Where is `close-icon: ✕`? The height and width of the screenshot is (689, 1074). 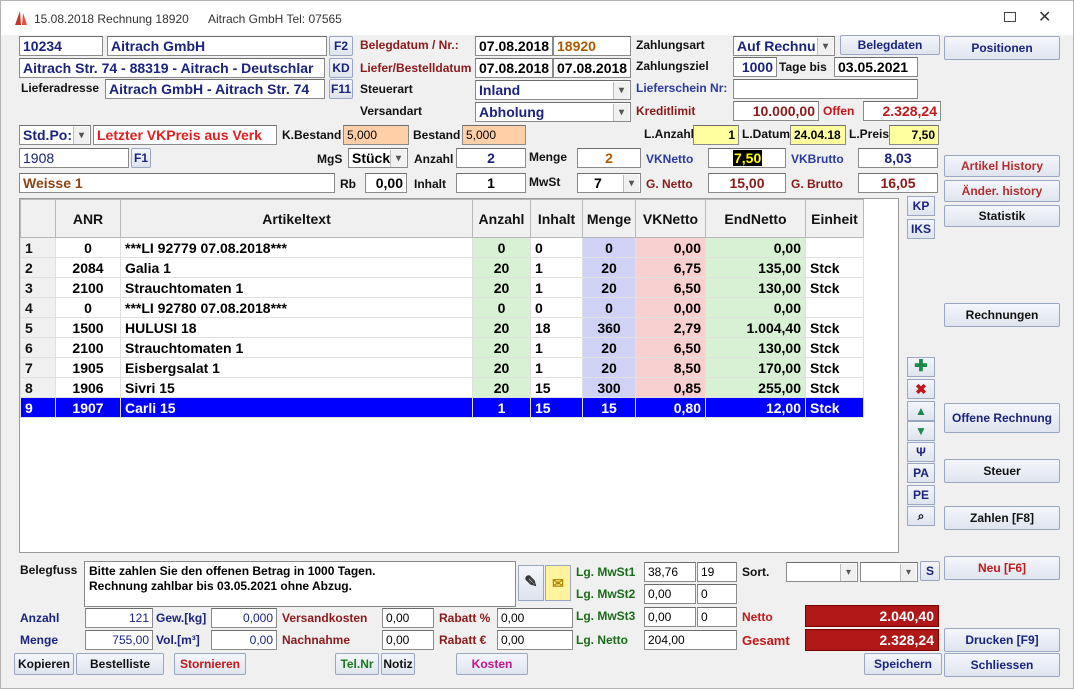 close-icon: ✕ is located at coordinates (1044, 16).